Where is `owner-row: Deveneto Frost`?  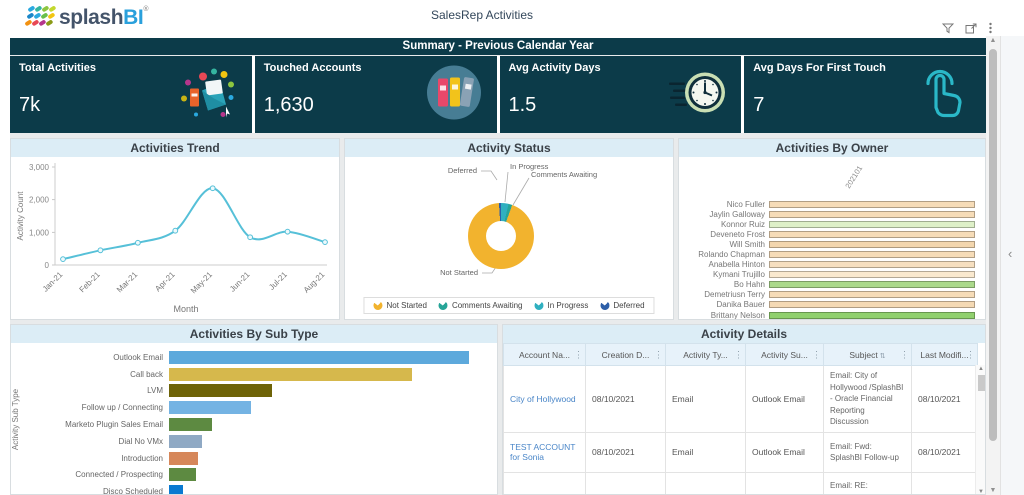 owner-row: Deveneto Frost is located at coordinates (830, 234).